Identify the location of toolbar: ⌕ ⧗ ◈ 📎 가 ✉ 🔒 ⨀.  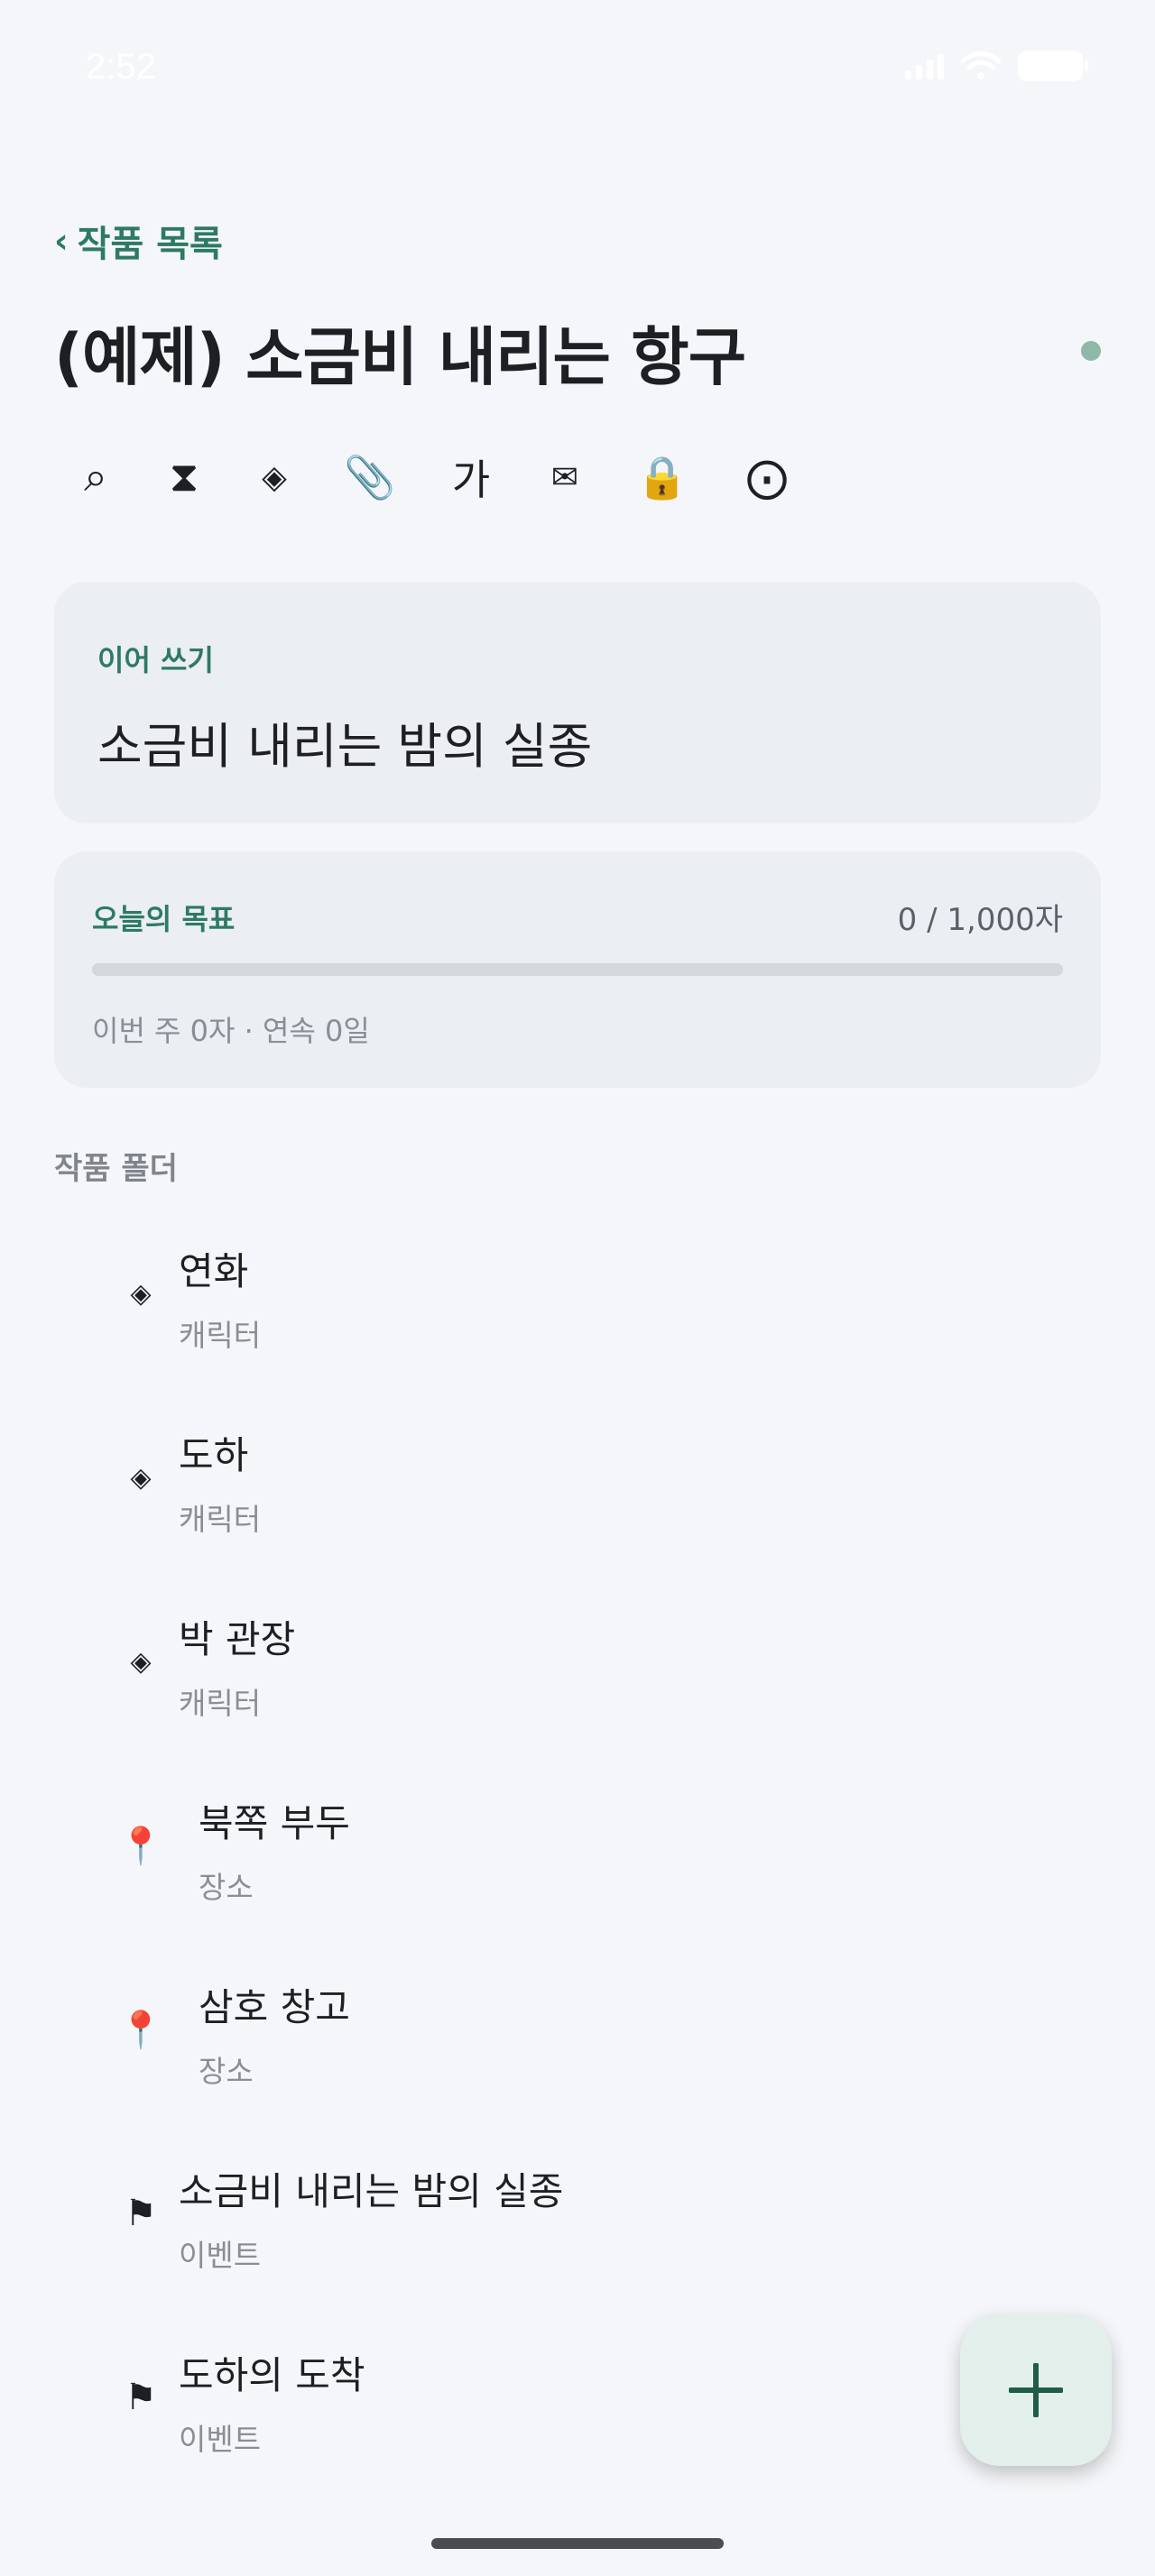
(476, 477).